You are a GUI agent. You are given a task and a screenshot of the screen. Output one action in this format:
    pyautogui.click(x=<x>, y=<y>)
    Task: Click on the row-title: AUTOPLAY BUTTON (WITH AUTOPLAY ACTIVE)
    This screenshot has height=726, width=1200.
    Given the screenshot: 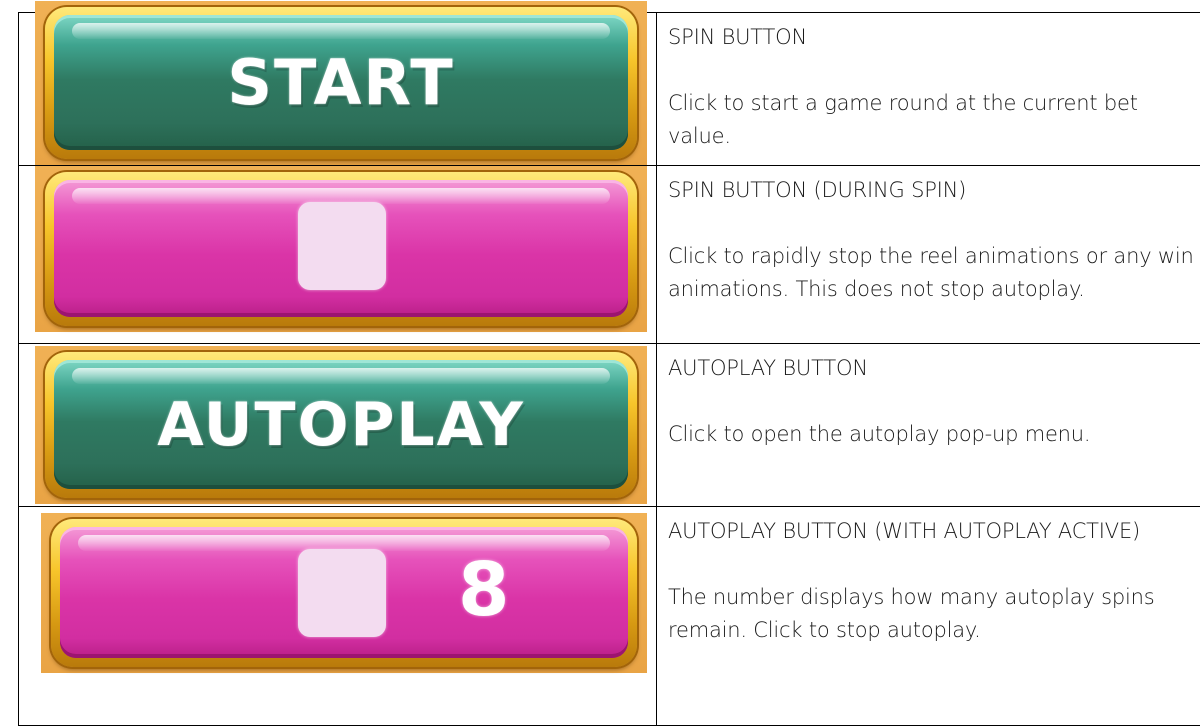 What is the action you would take?
    pyautogui.click(x=931, y=531)
    